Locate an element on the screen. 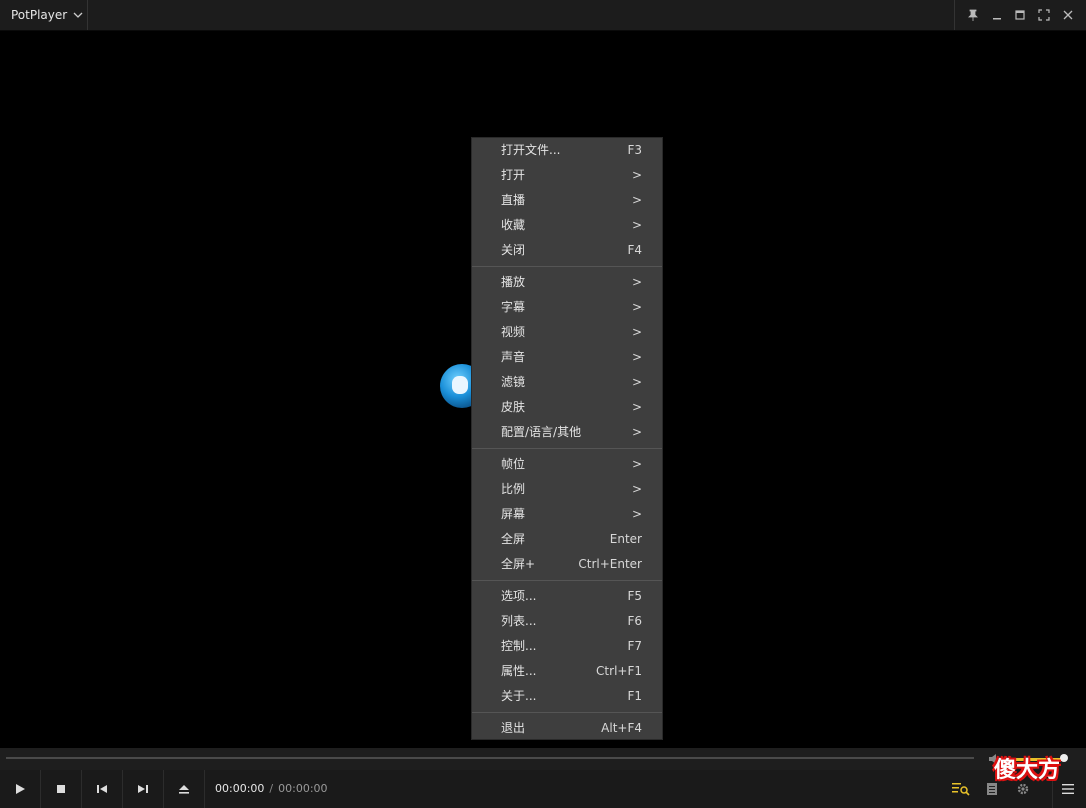 The height and width of the screenshot is (808, 1086). menu-item-label: 皮肤 is located at coordinates (513, 407).